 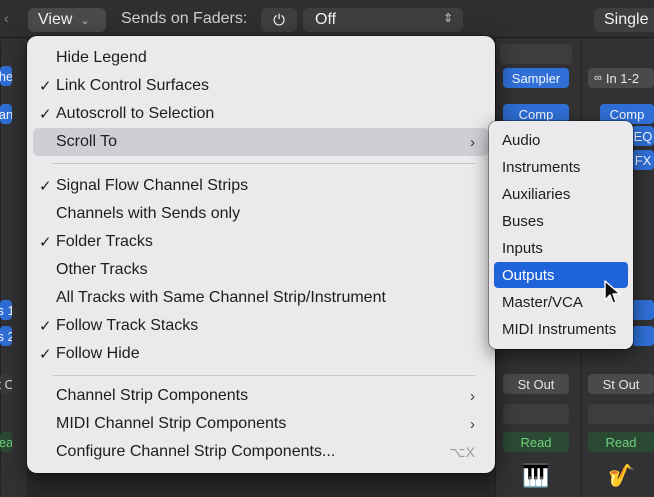 I want to click on menu-item-label: Follow Track Stacks, so click(x=127, y=325).